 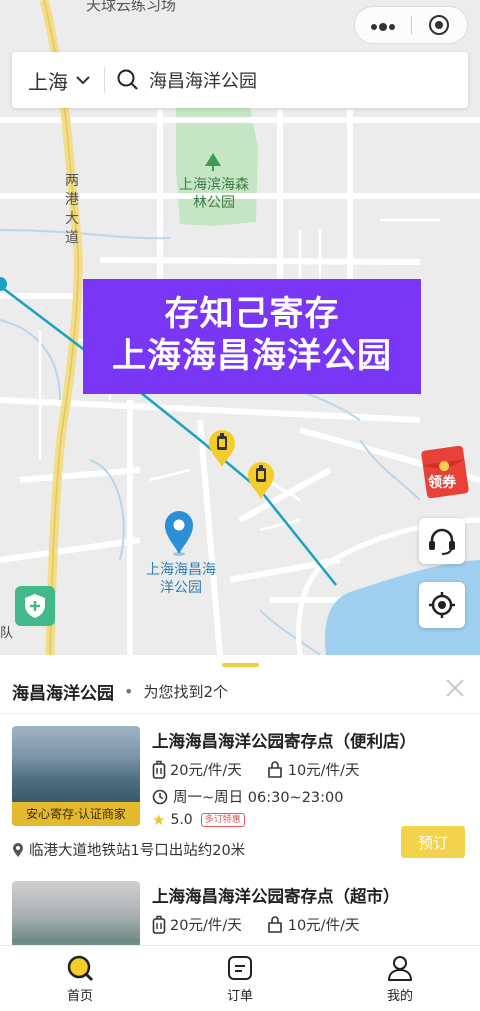 What do you see at coordinates (72, 209) in the screenshot?
I see `map-label-road: 两港大道` at bounding box center [72, 209].